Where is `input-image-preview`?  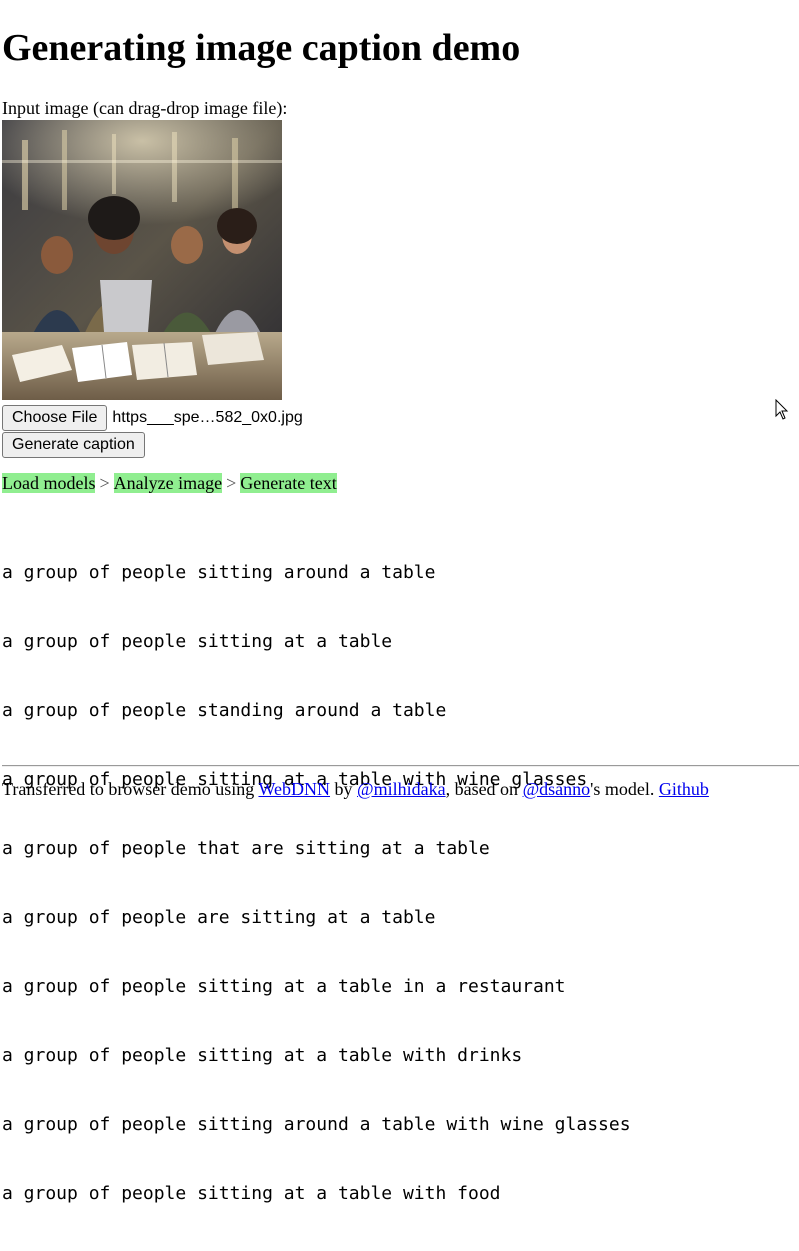 input-image-preview is located at coordinates (142, 260).